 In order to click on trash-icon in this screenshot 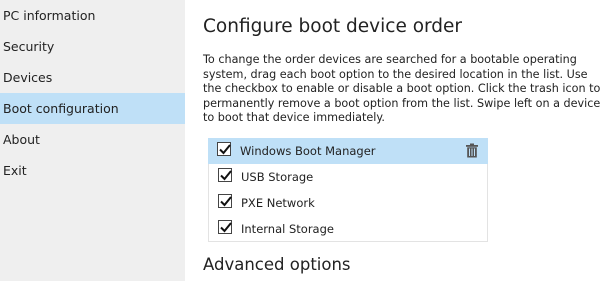, I will do `click(472, 150)`.